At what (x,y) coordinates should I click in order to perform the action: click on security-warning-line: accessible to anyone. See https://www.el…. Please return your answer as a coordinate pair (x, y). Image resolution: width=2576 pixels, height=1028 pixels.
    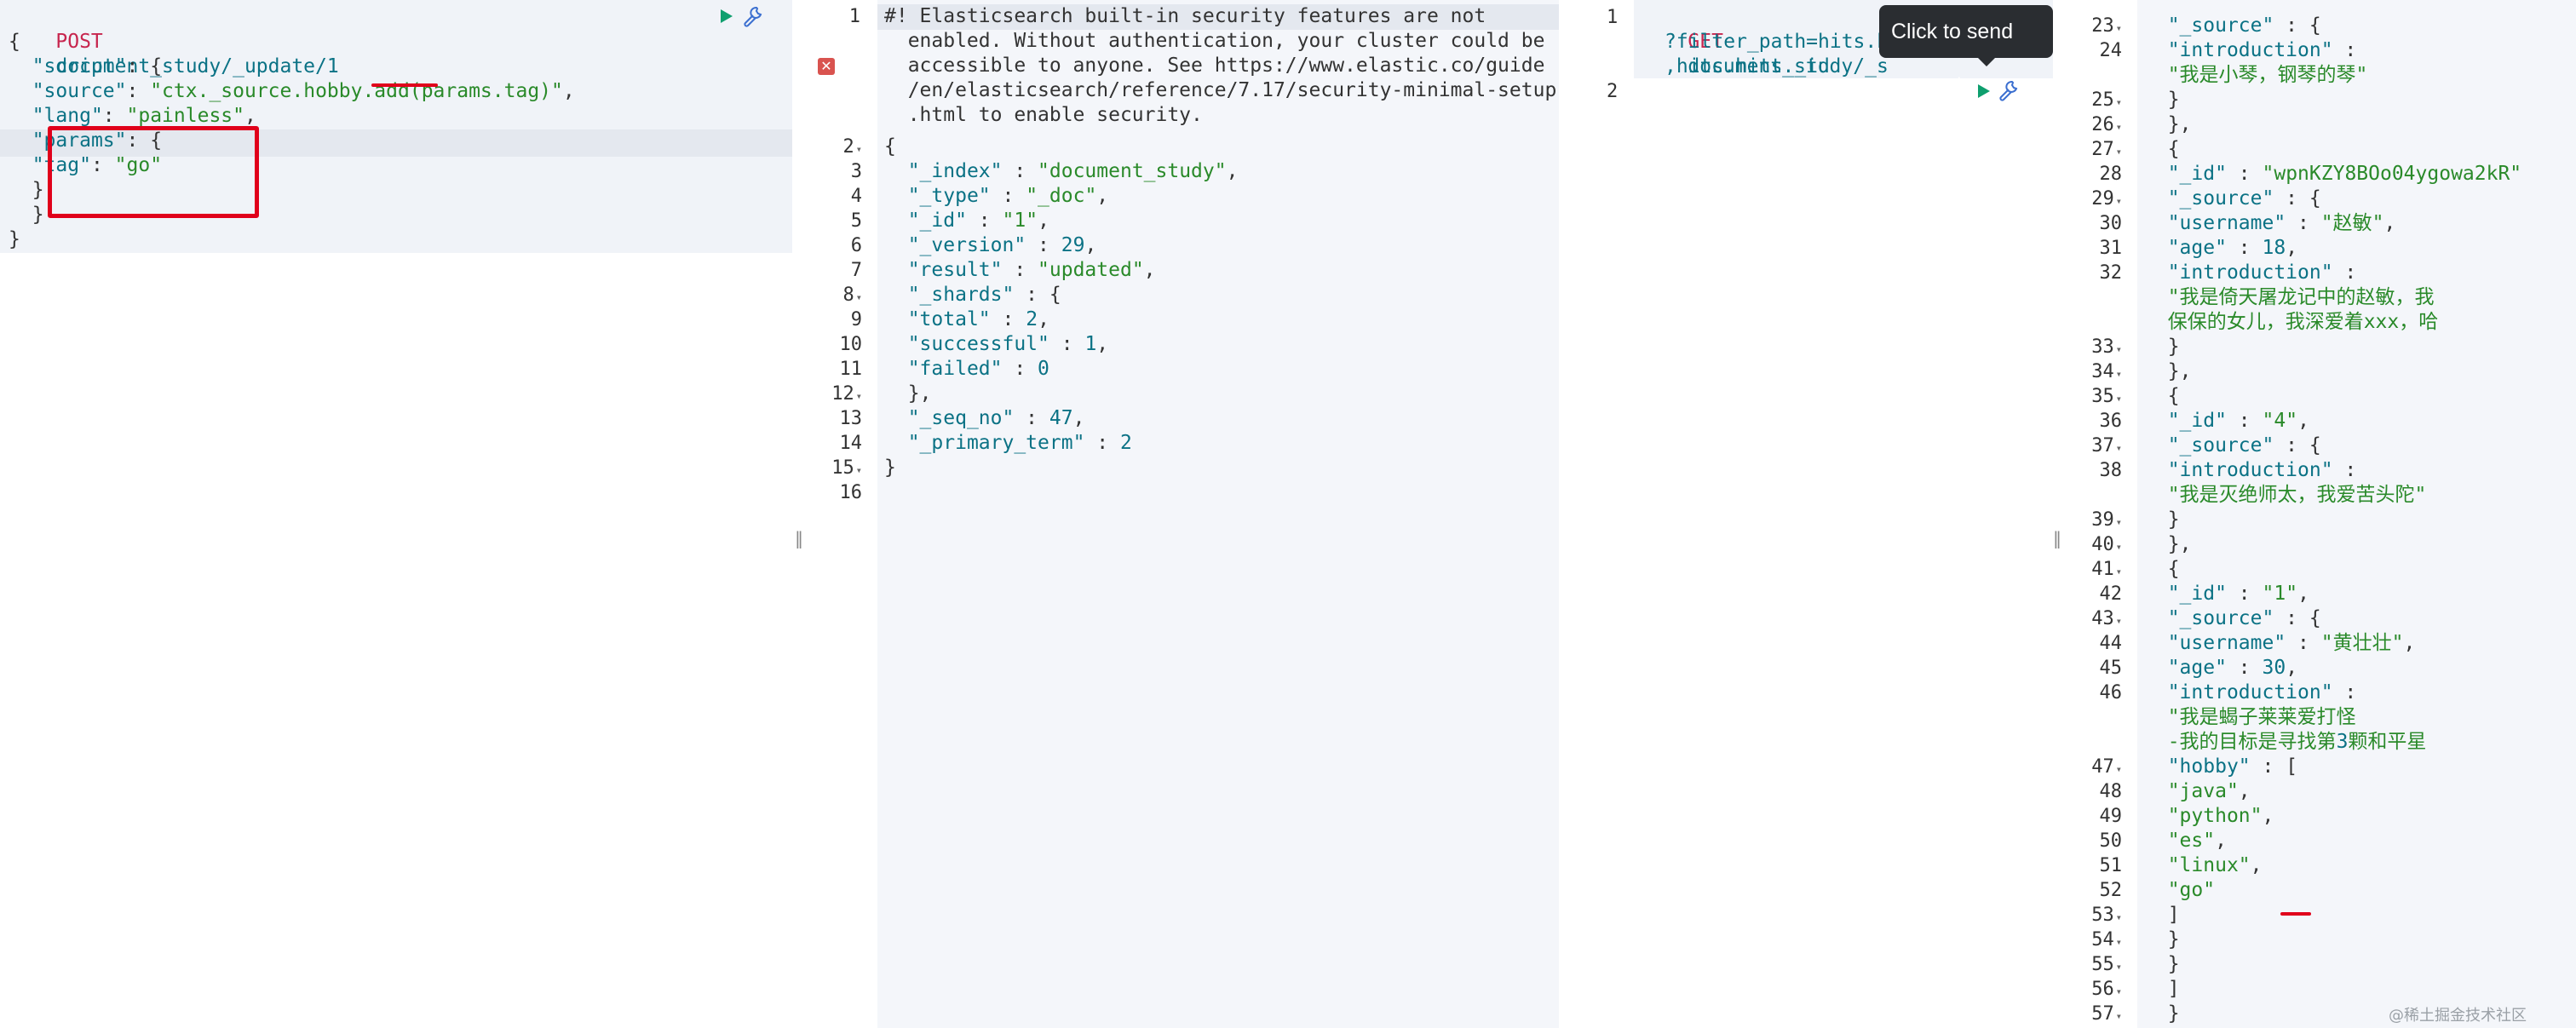
    Looking at the image, I should click on (1215, 66).